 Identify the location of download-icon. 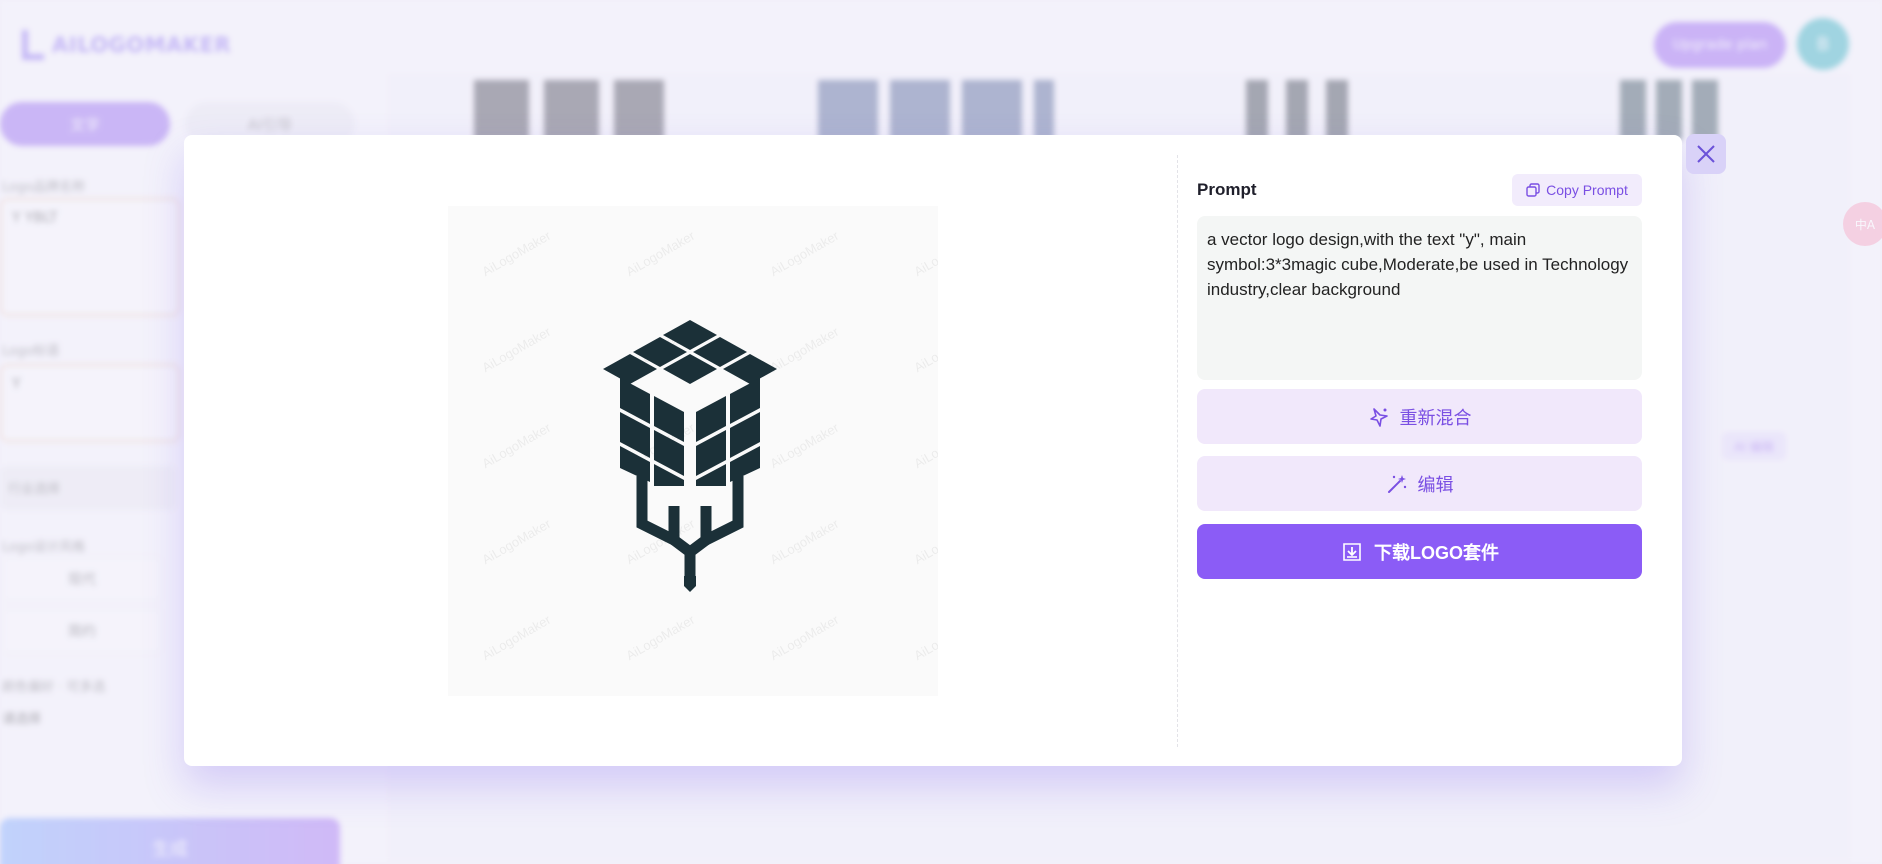
(1352, 551).